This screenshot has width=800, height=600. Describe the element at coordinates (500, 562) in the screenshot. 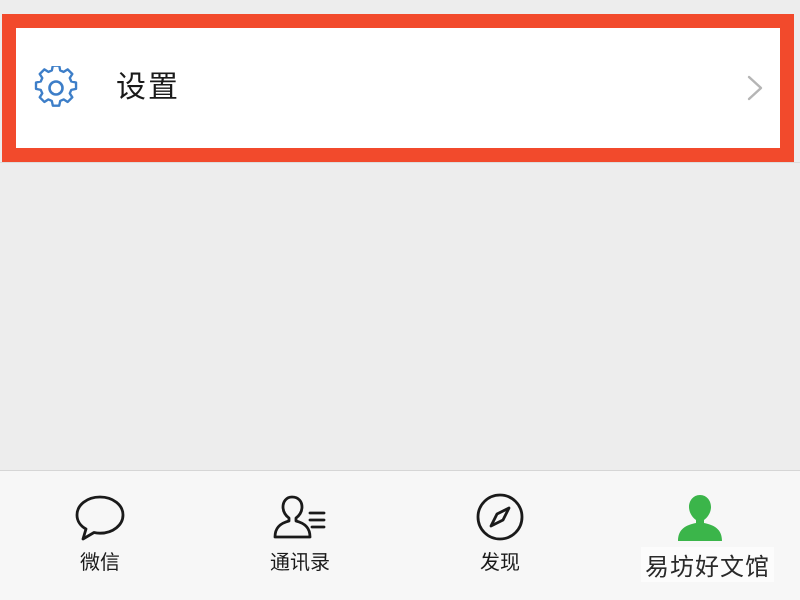

I see `tab-discover-label: 发现` at that location.